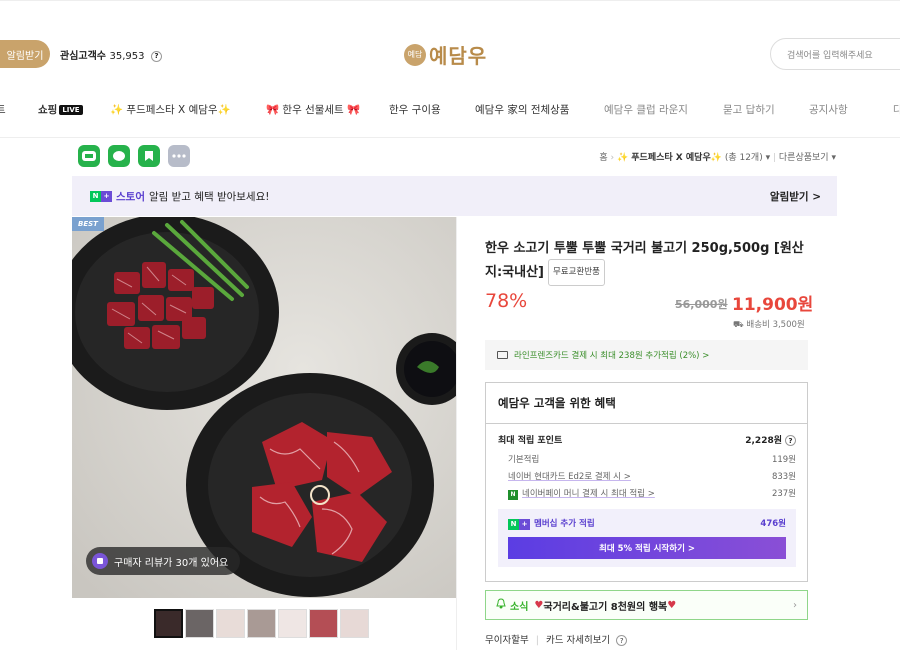 This screenshot has height=650, width=900. I want to click on column-divider, so click(456, 433).